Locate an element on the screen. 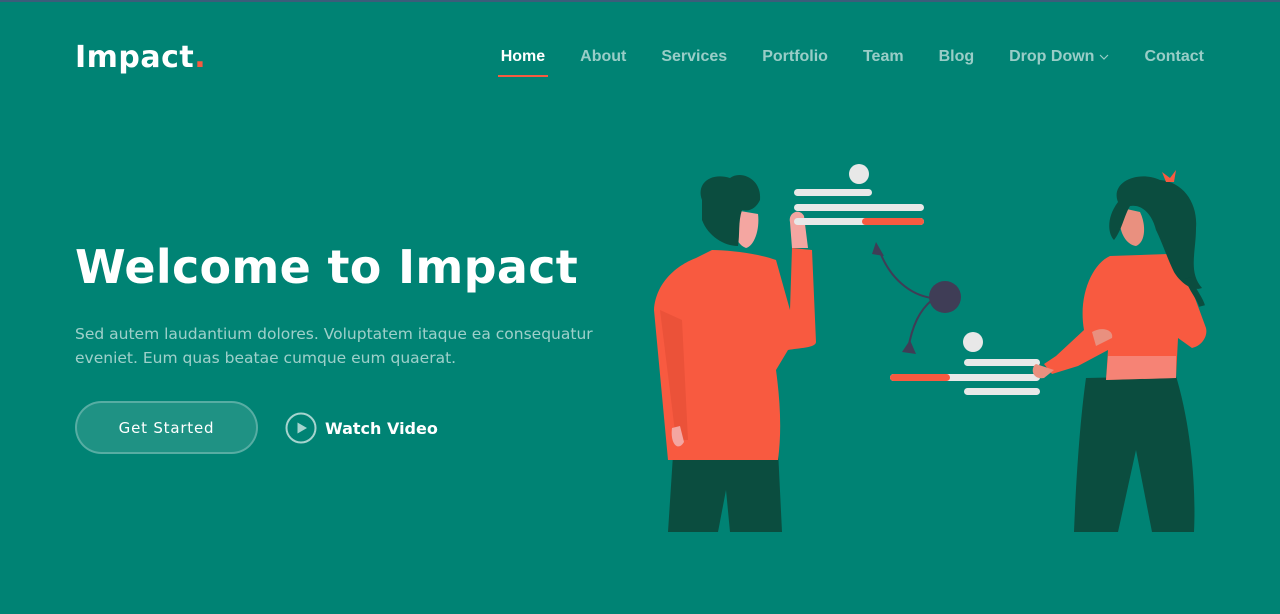 The image size is (1280, 614). nav-services: Services is located at coordinates (694, 61).